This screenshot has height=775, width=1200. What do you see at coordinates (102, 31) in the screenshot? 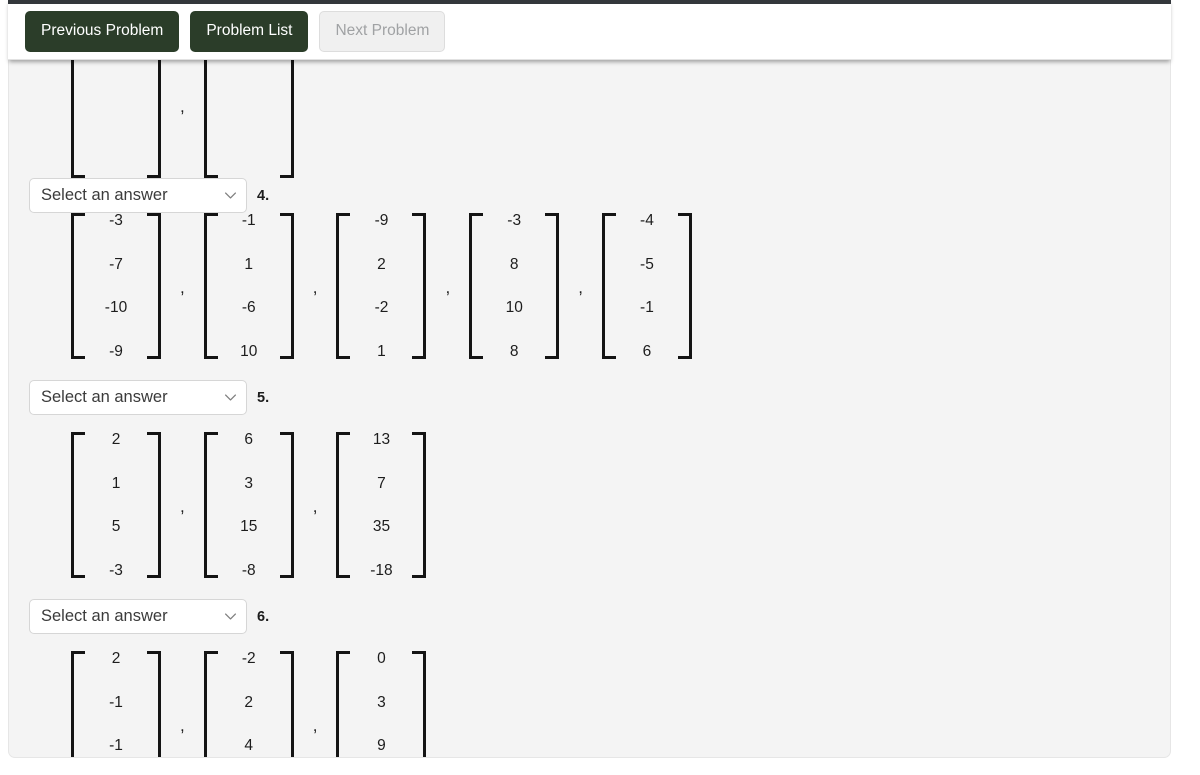
I see `previous-problem-button: Previous Problem` at bounding box center [102, 31].